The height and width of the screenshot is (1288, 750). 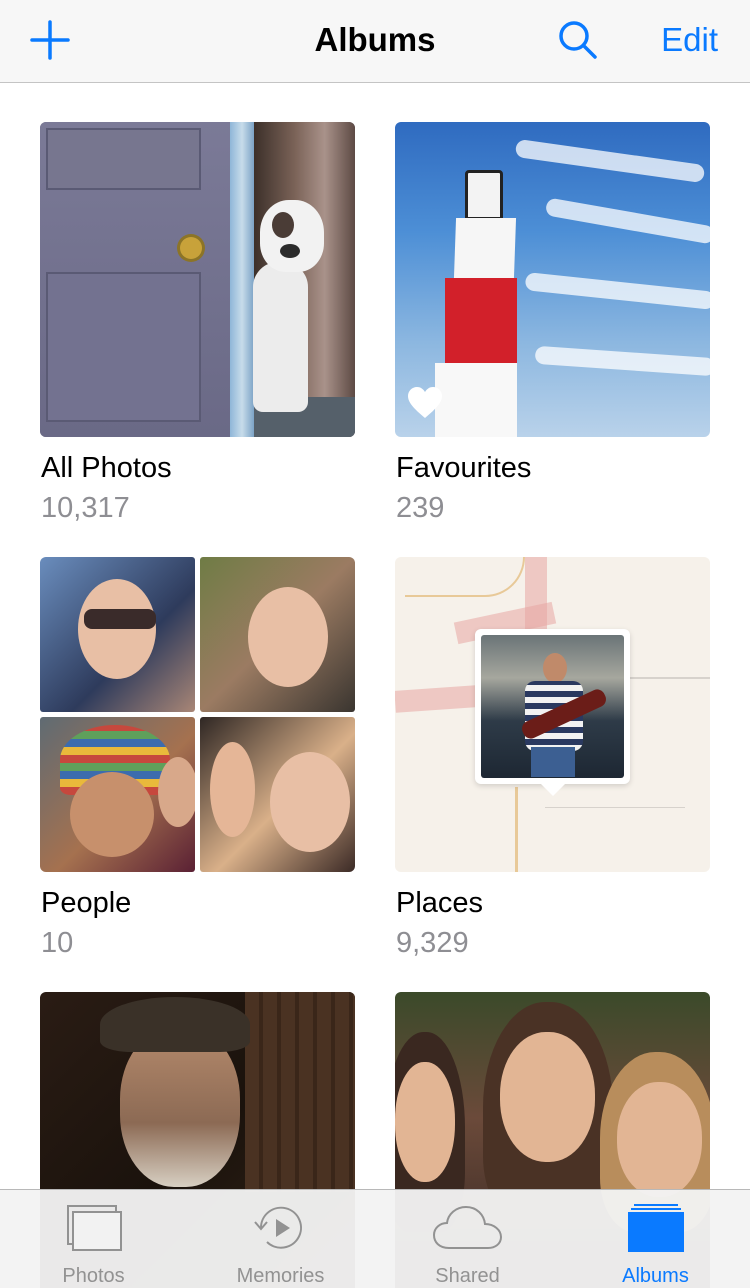 I want to click on thumbnail-dog-eye, so click(x=283, y=225).